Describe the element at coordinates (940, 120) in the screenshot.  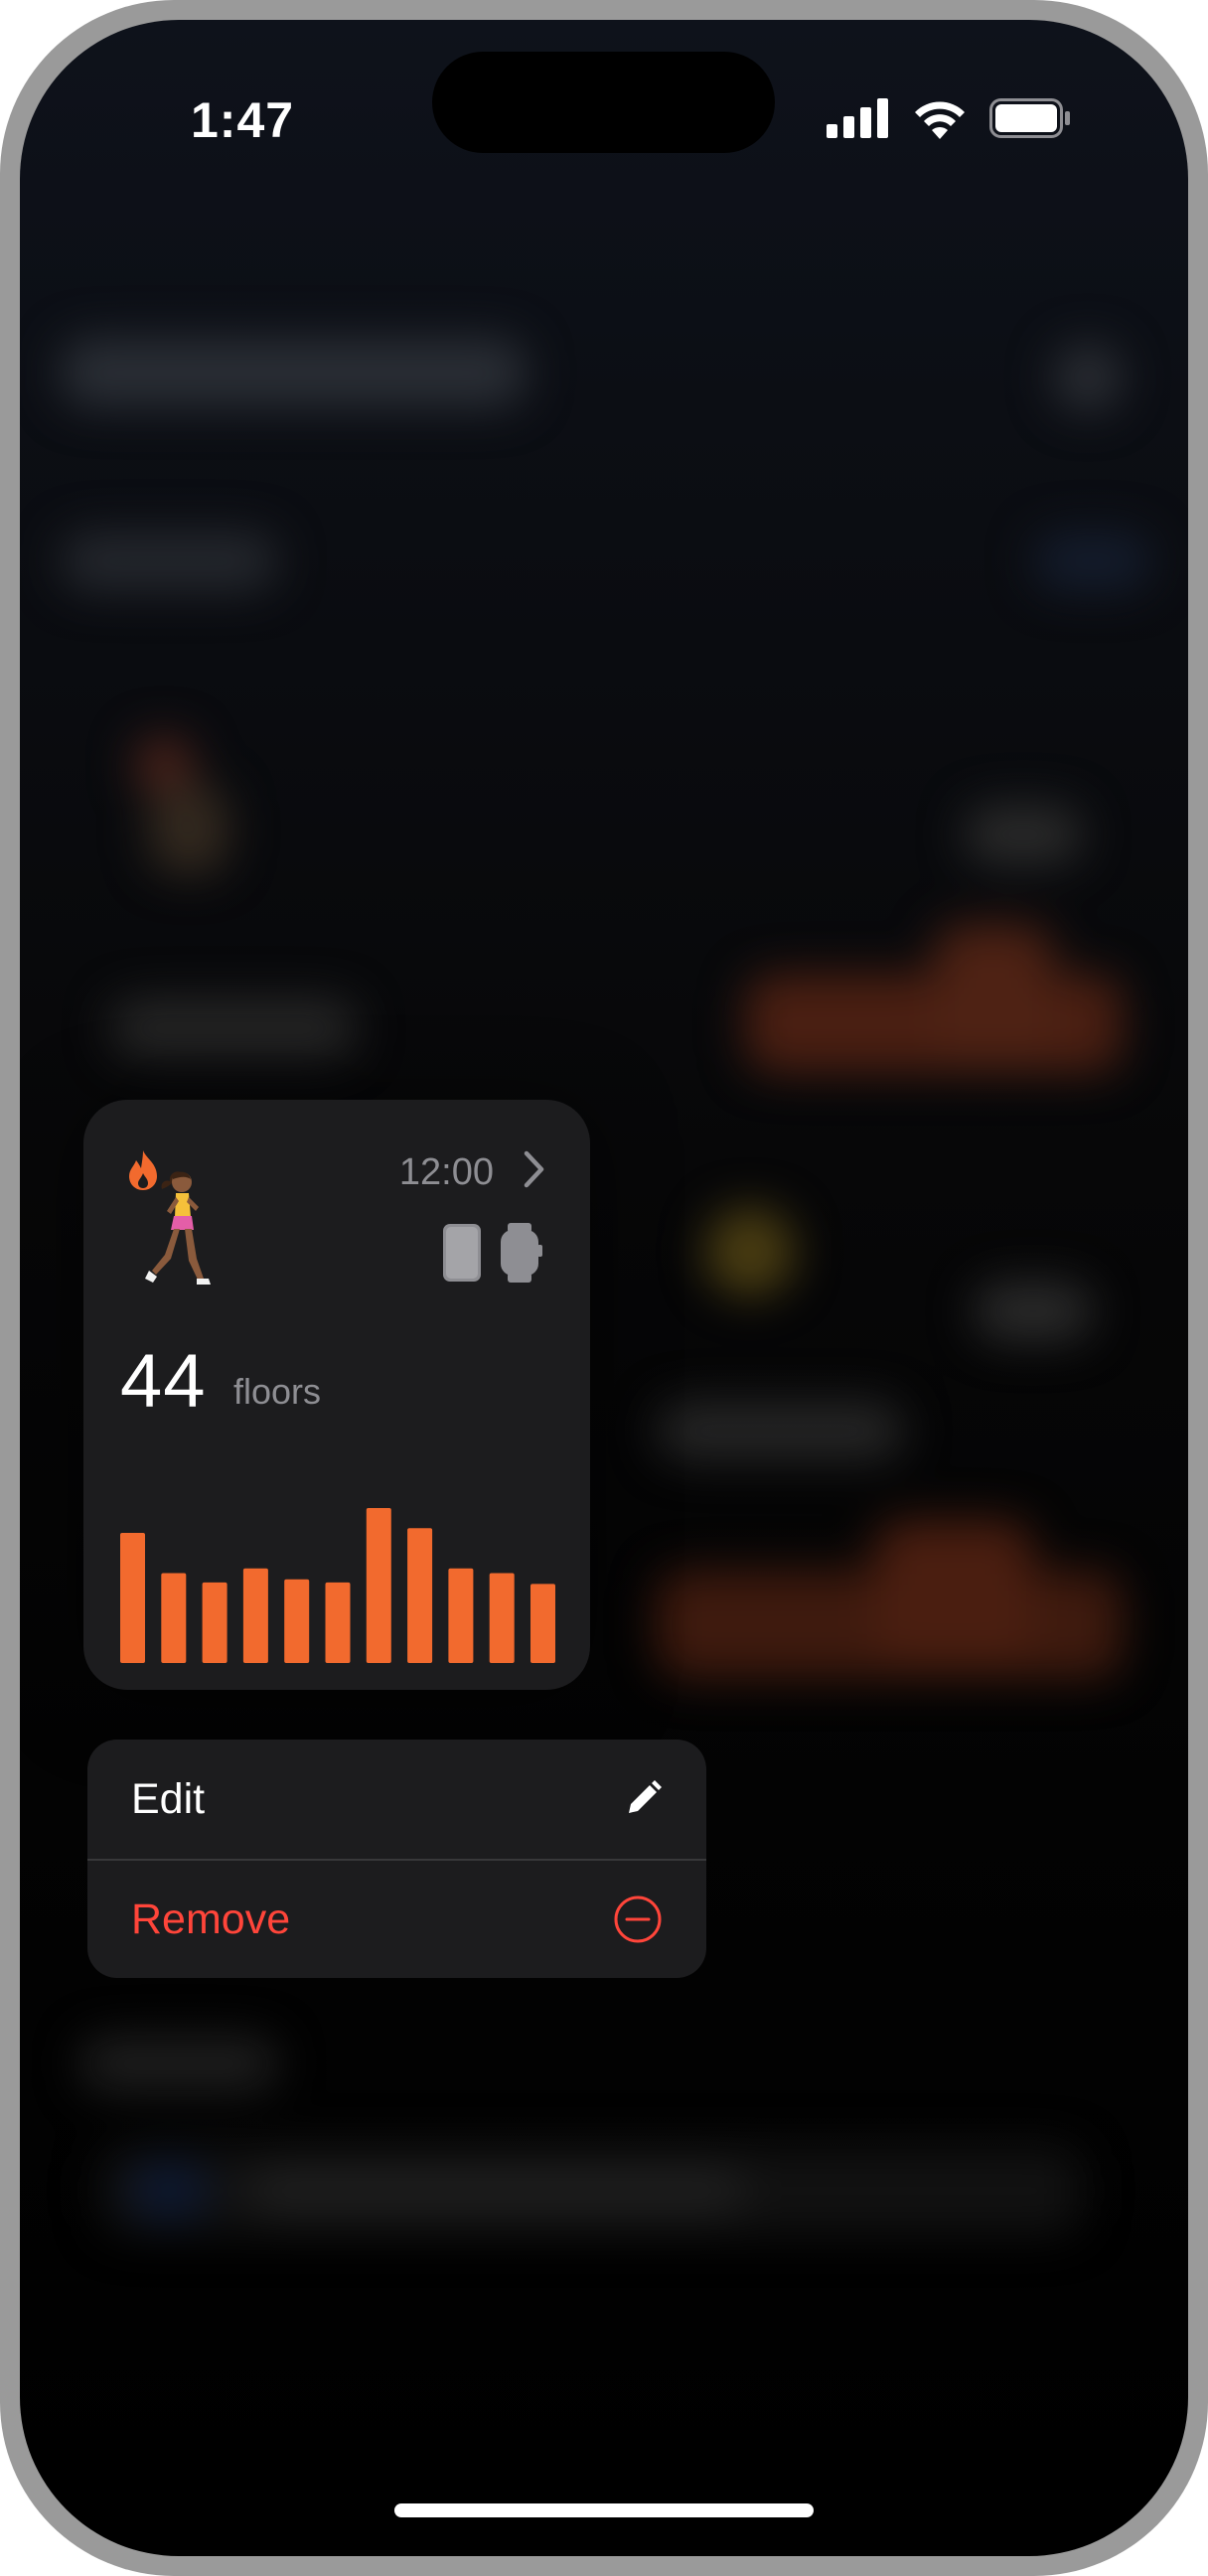
I see `wifi-icon` at that location.